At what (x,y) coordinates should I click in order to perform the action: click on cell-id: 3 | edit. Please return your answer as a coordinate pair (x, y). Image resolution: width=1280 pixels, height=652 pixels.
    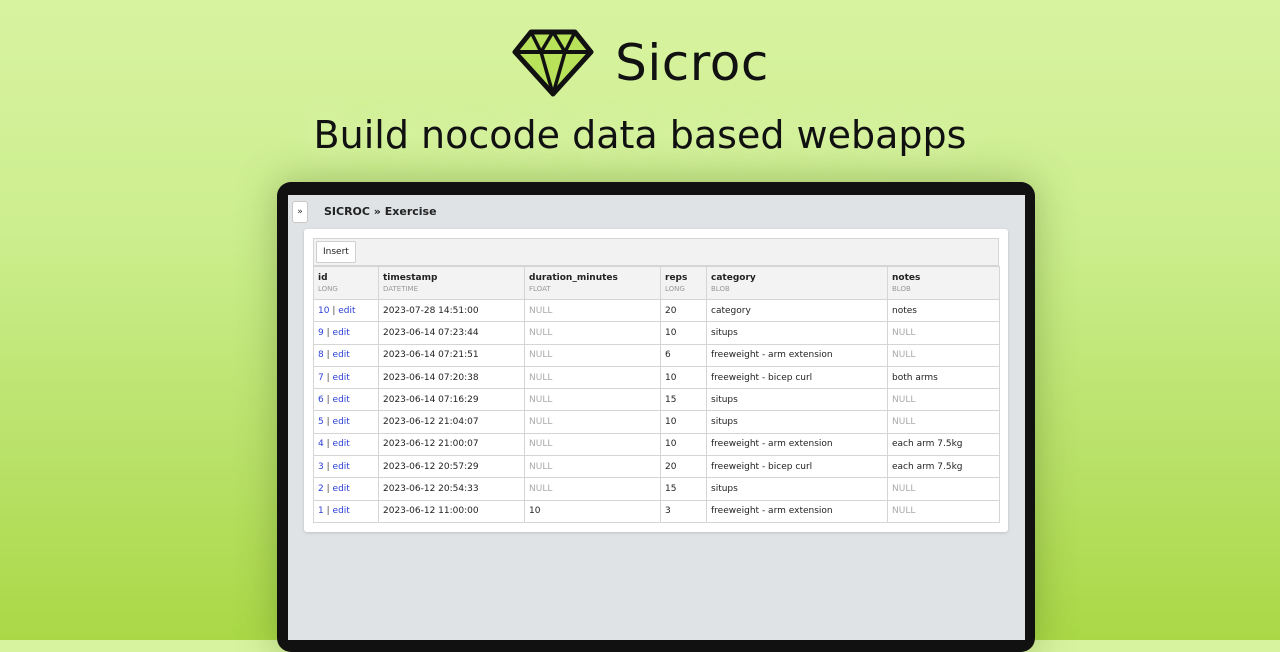
    Looking at the image, I should click on (346, 467).